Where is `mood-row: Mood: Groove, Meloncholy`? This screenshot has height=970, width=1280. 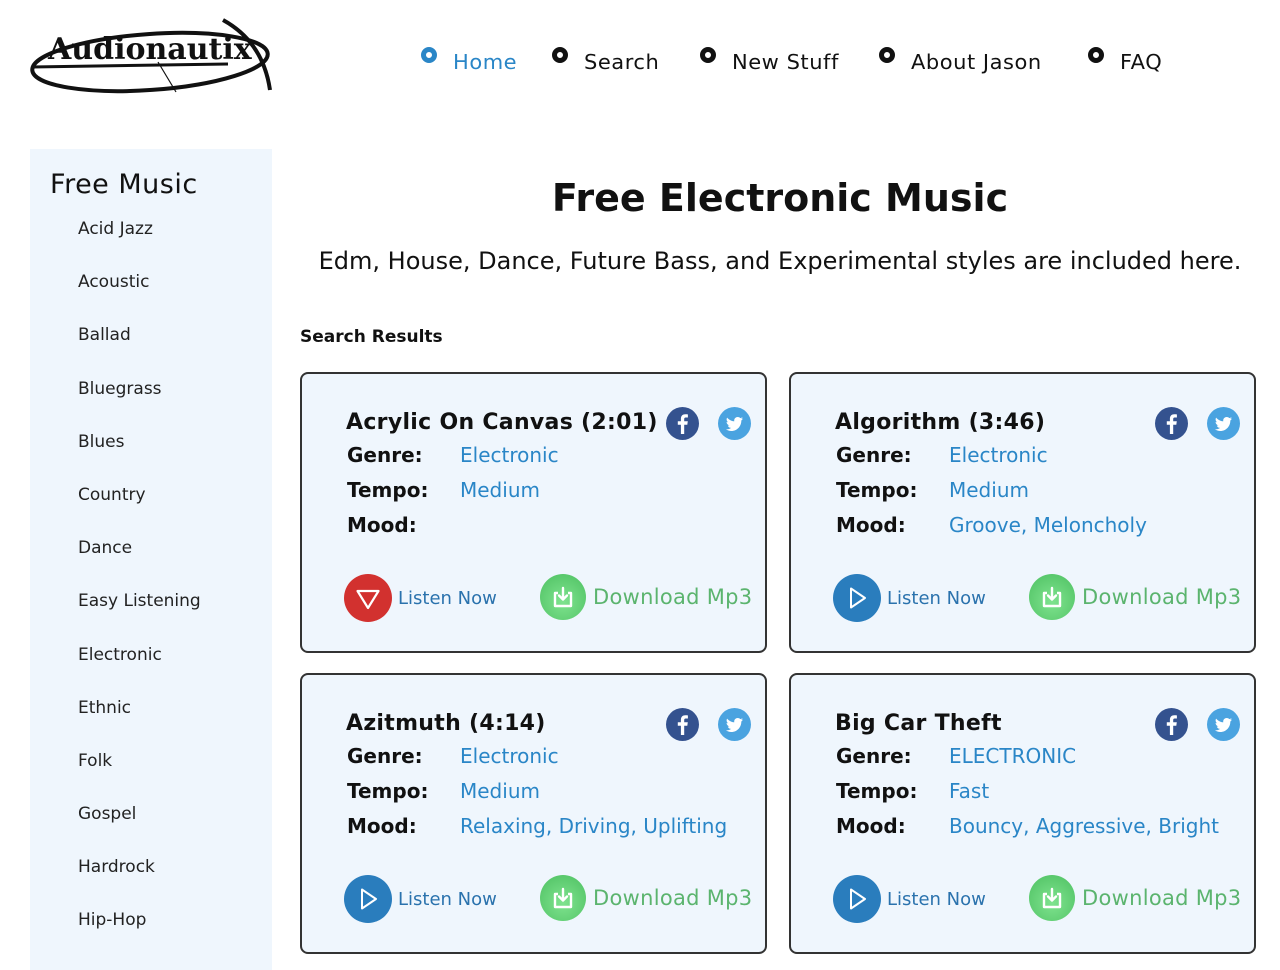 mood-row: Mood: Groove, Meloncholy is located at coordinates (991, 525).